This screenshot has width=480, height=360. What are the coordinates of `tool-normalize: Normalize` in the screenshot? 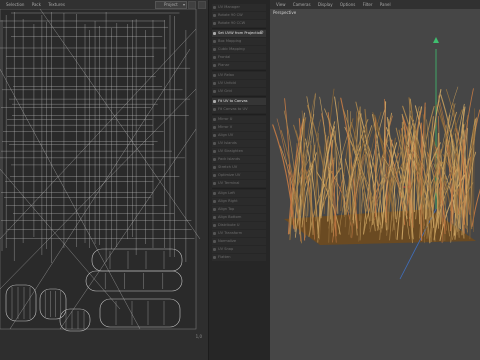 It's located at (239, 241).